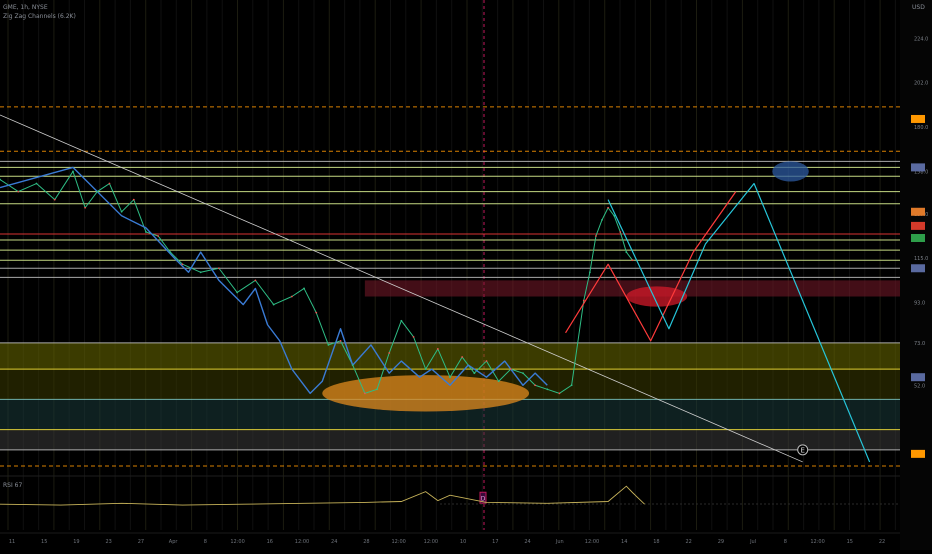 This screenshot has height=554, width=932. I want to click on currency-label: USD, so click(918, 7).